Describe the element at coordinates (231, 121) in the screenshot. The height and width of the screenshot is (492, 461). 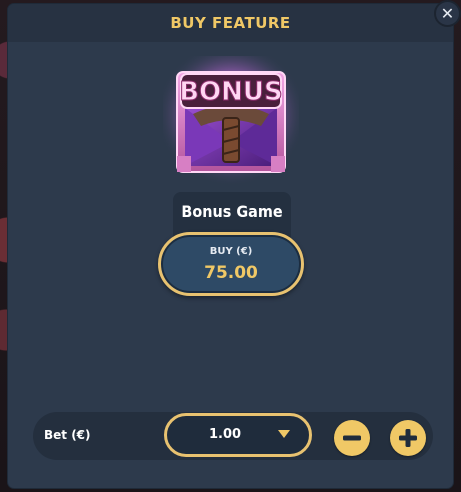
I see `bonus-feature-image: BONUS` at that location.